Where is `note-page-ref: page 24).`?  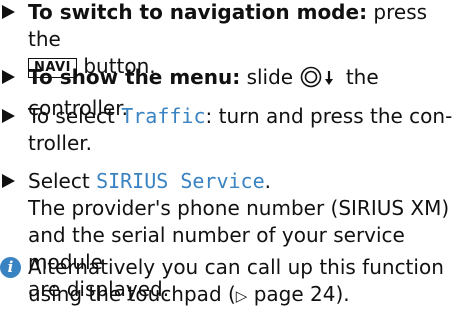
note-page-ref: page 24). is located at coordinates (298, 294).